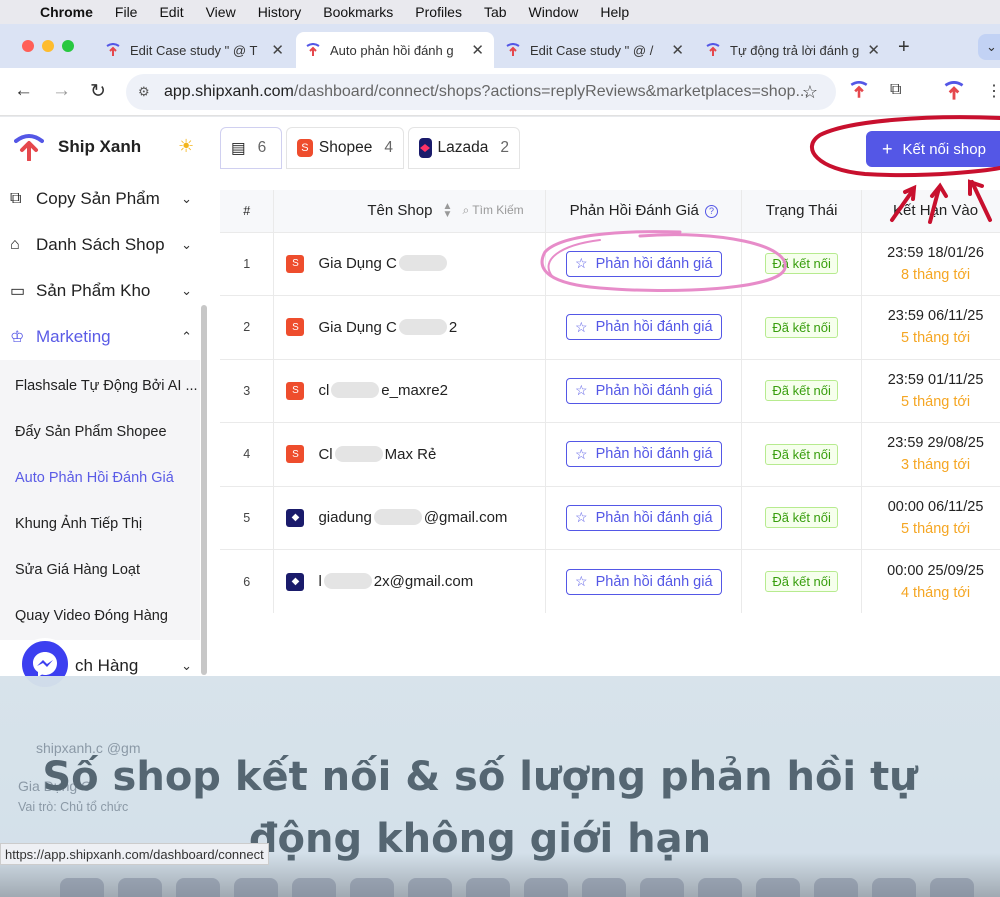 This screenshot has height=897, width=1000. Describe the element at coordinates (383, 390) in the screenshot. I see `shop-name: cl e_maxre2` at that location.